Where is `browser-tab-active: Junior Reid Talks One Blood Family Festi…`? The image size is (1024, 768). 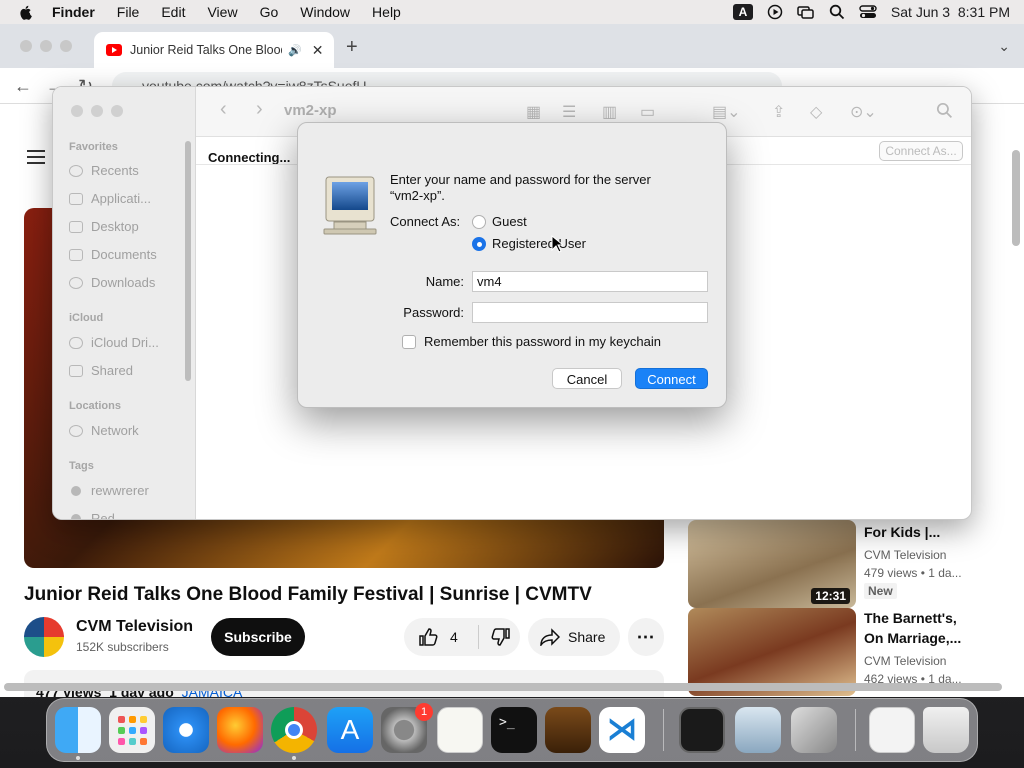 browser-tab-active: Junior Reid Talks One Blood Family Festi… is located at coordinates (214, 50).